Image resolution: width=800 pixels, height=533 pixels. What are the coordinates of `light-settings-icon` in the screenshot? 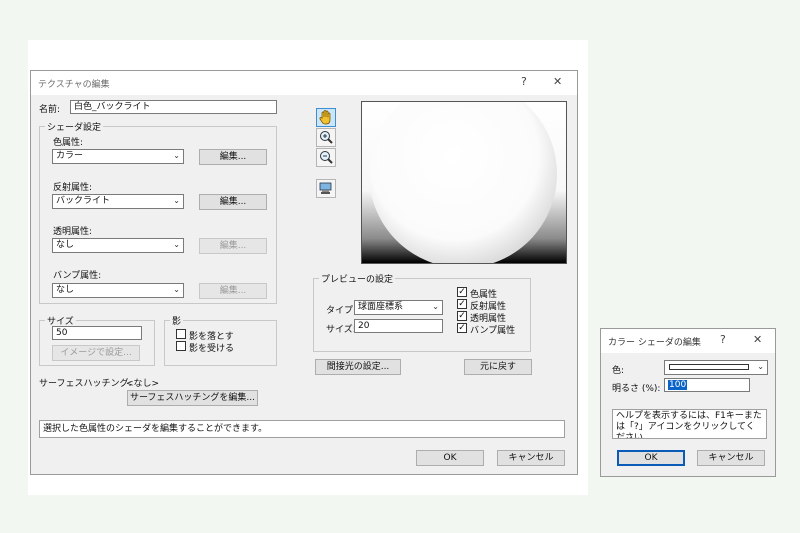 It's located at (325, 188).